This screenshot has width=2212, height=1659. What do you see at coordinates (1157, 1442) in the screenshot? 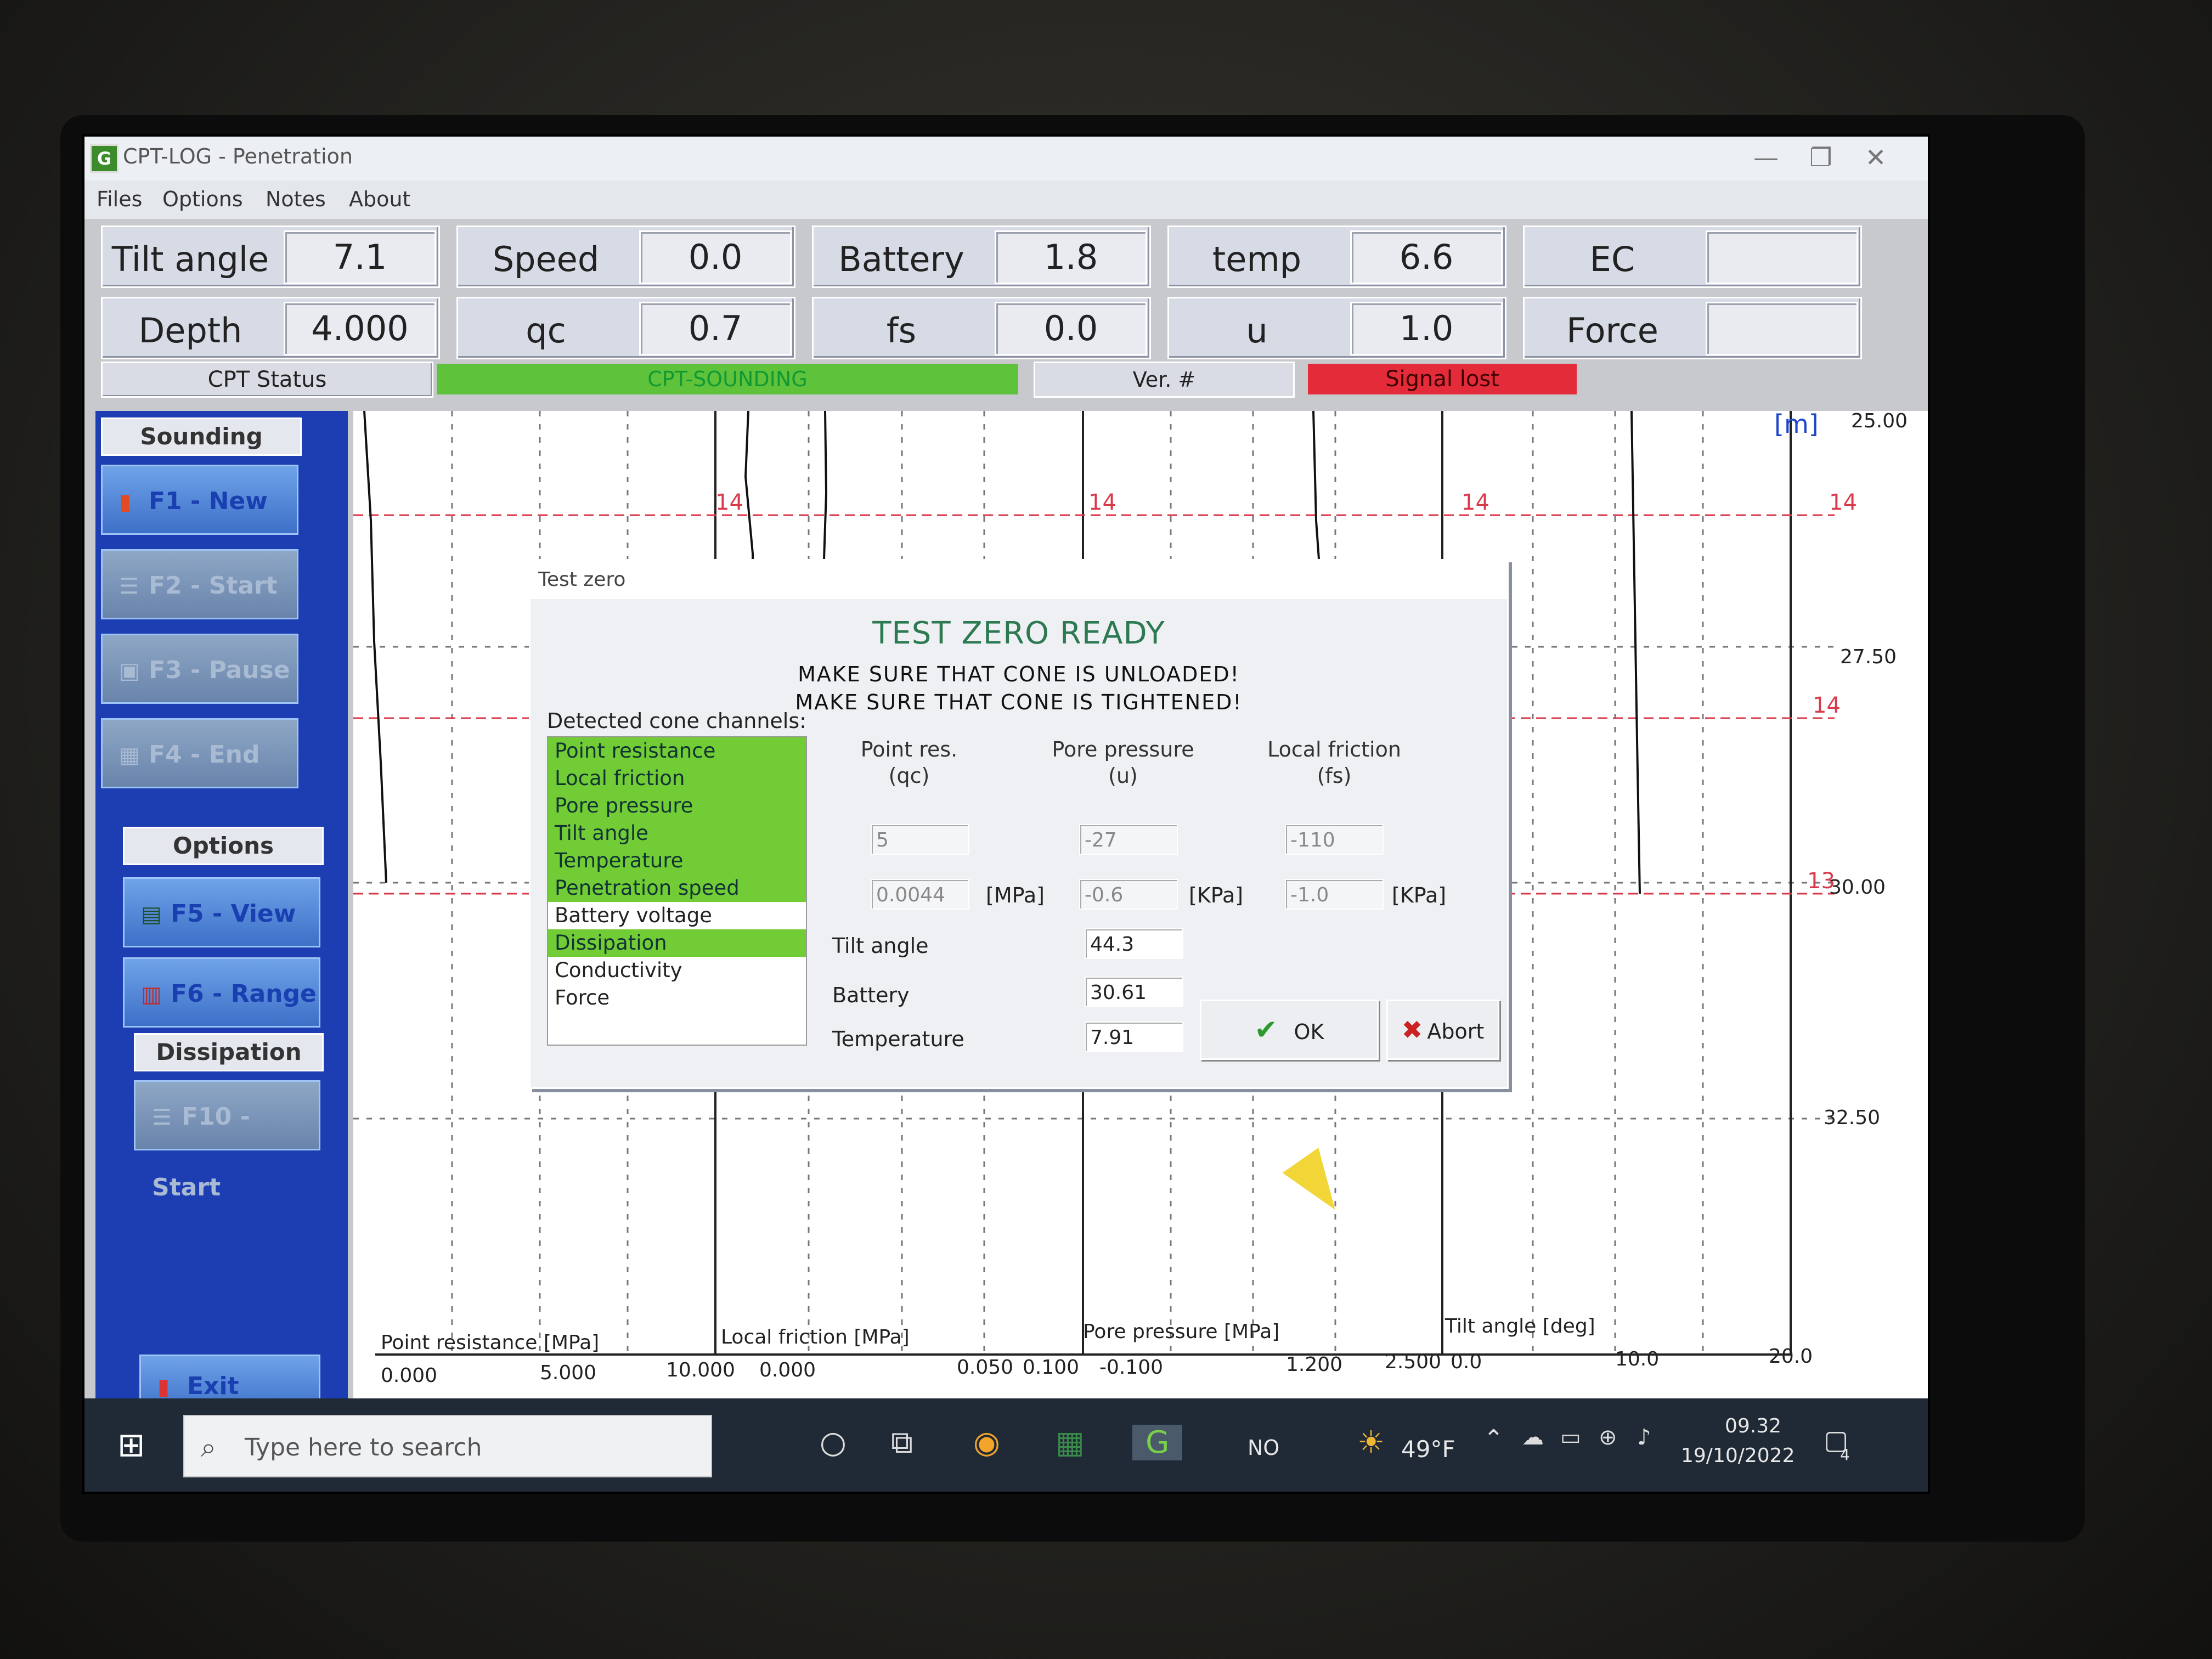
I see `cpt-log-taskbar-icon: G` at bounding box center [1157, 1442].